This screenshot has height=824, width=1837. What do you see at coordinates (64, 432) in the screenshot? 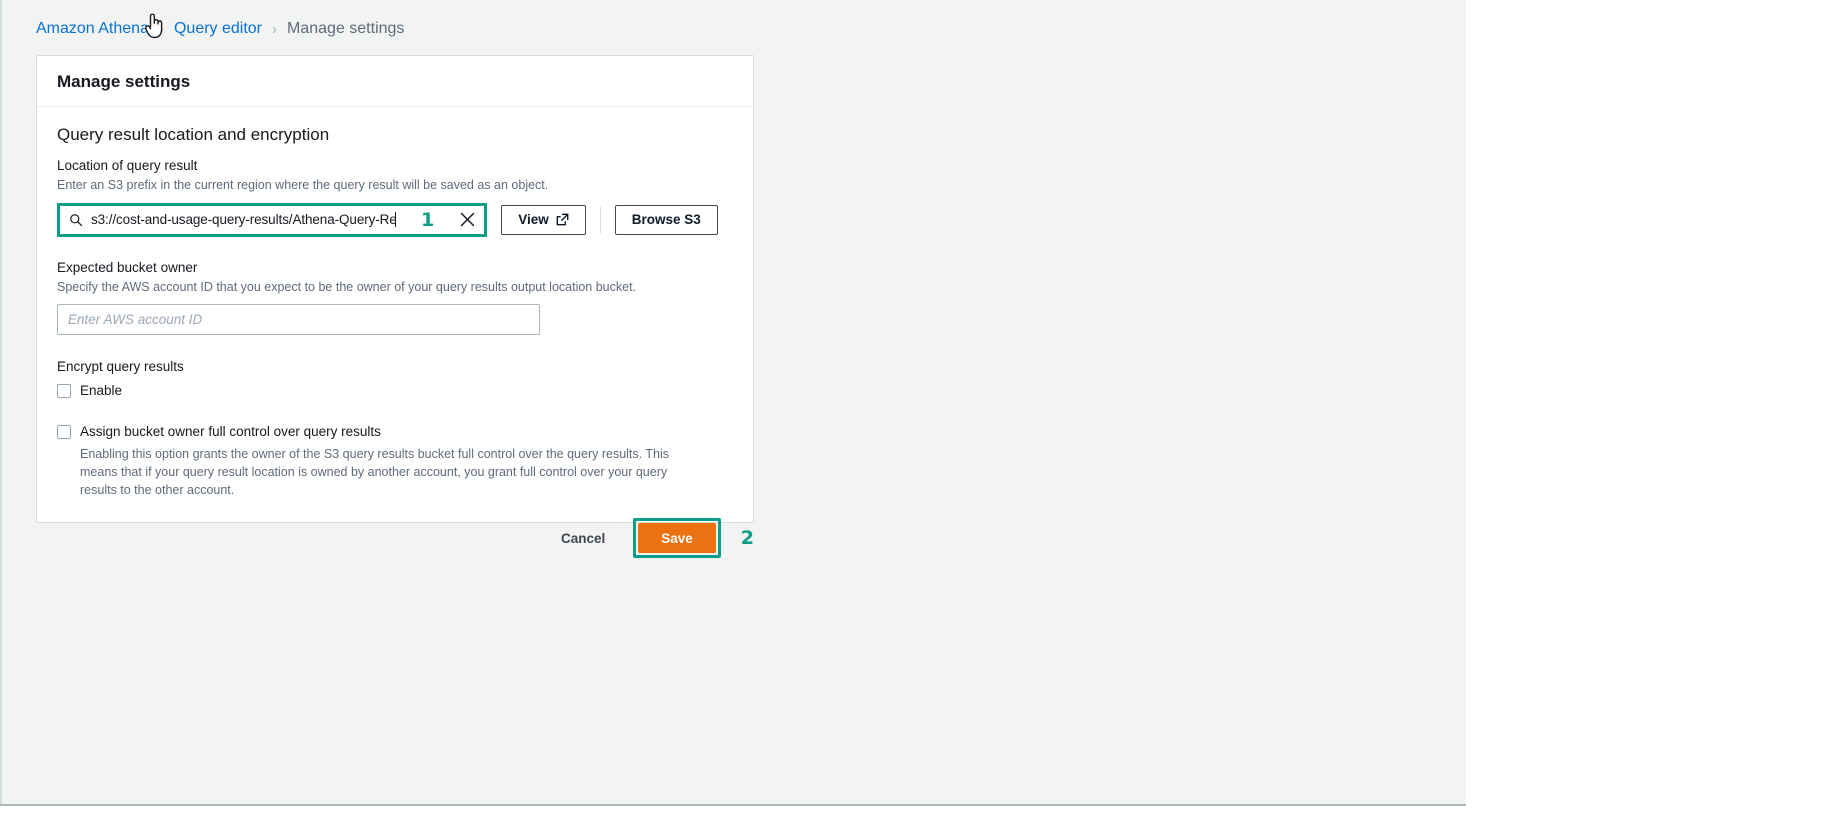
I see `assign-bucket-owner-checkbox` at bounding box center [64, 432].